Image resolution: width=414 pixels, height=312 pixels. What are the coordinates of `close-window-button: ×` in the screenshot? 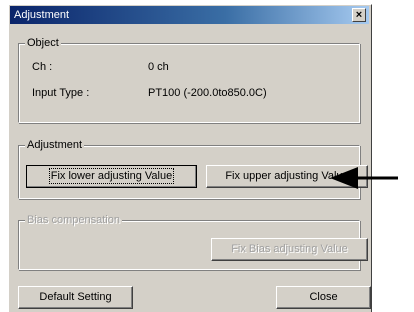 It's located at (359, 15).